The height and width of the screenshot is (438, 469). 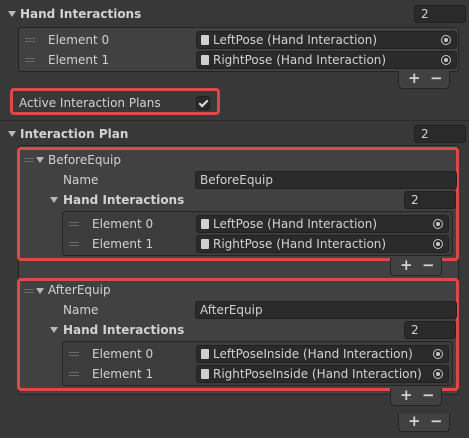 I want to click on plan-header-afterequip: AfterEquip, so click(x=79, y=290).